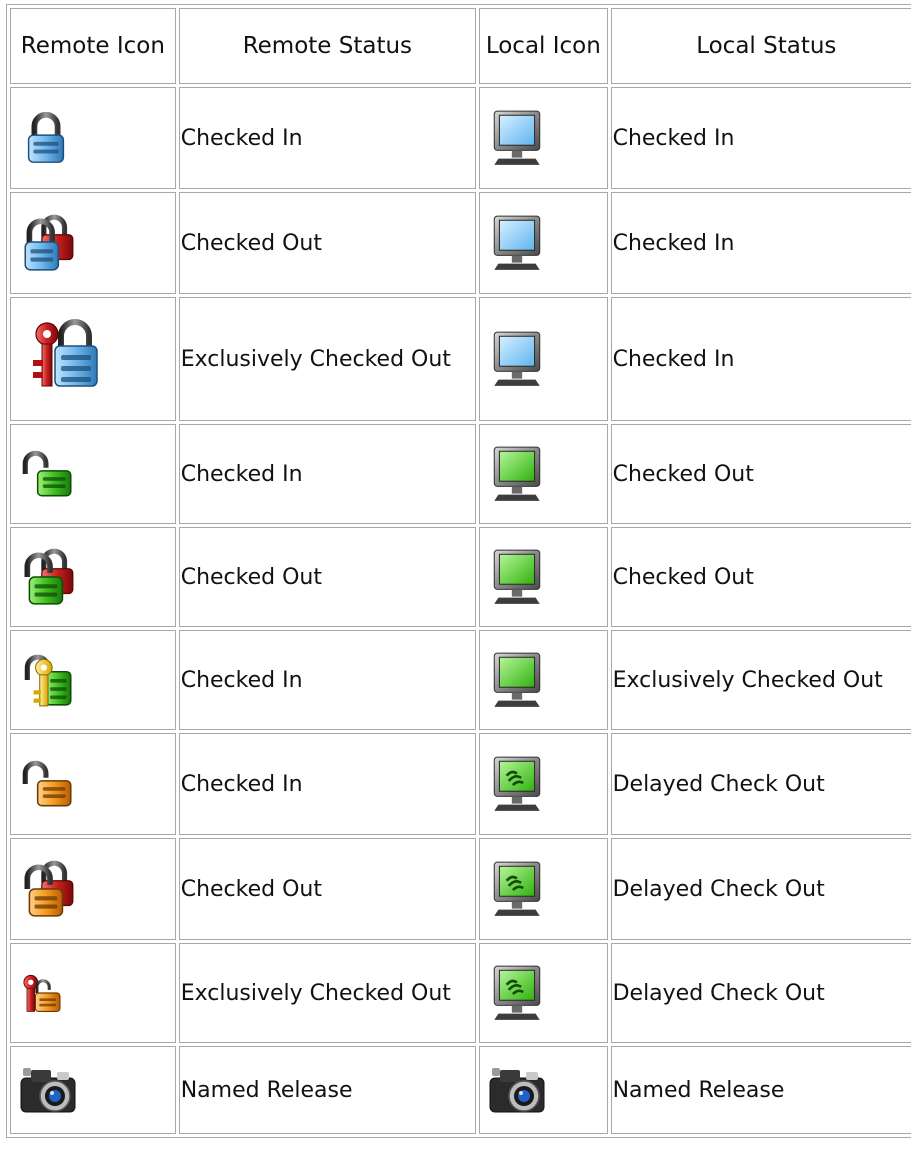 The height and width of the screenshot is (1161, 911). Describe the element at coordinates (760, 1090) in the screenshot. I see `local-status-cell: Named Release` at that location.